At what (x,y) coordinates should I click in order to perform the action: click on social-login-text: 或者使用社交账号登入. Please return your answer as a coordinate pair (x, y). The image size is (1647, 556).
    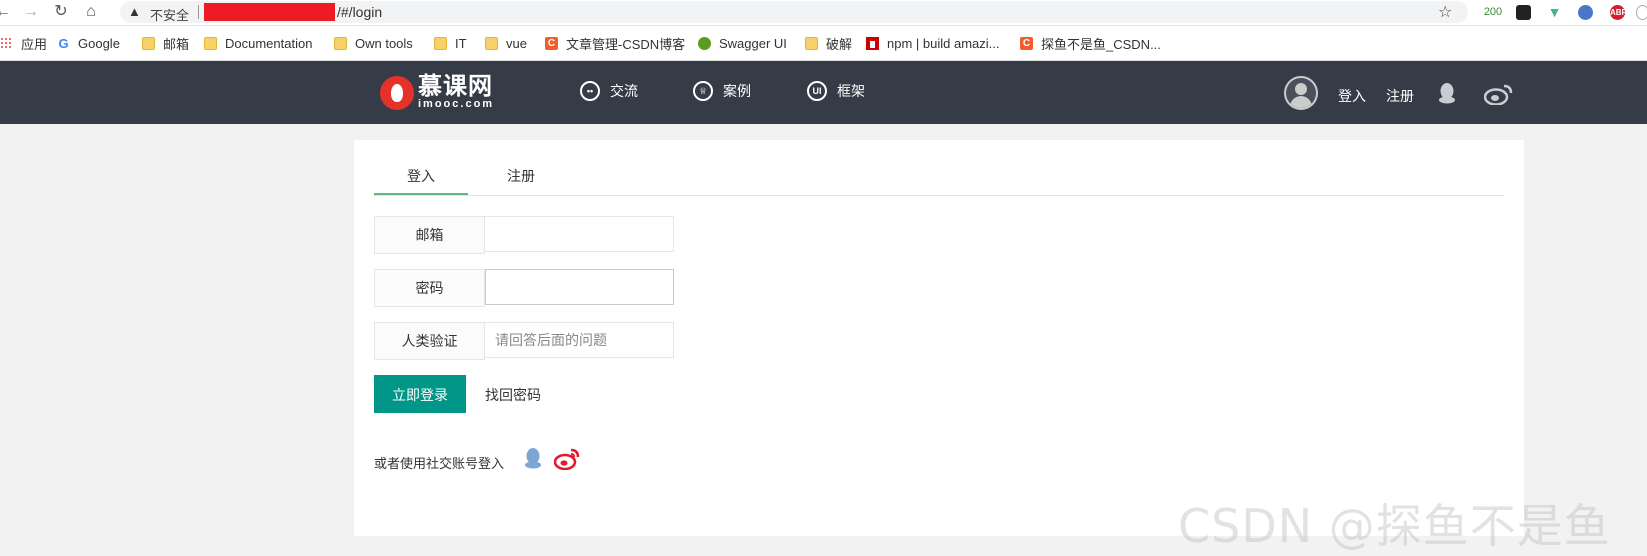
    Looking at the image, I should click on (439, 463).